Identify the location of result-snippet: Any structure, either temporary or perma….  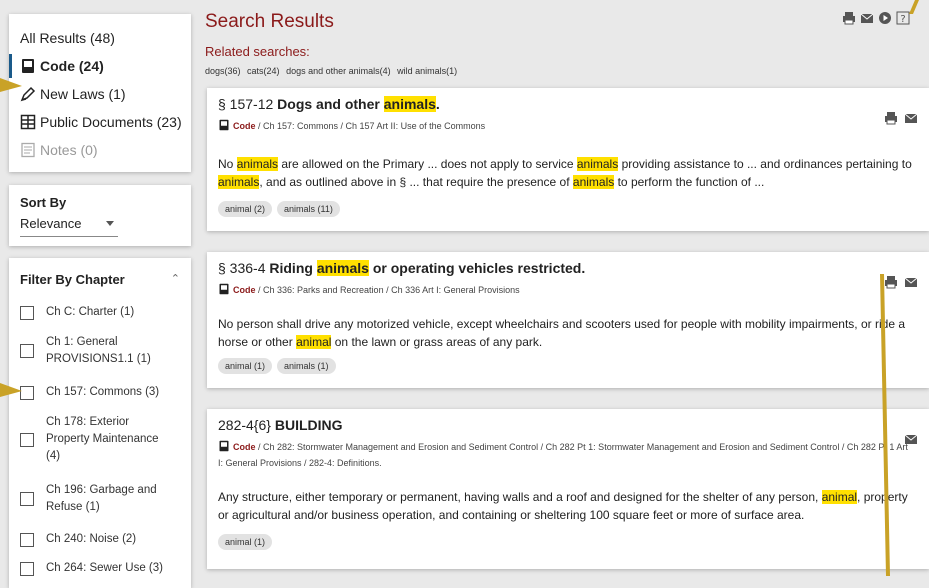
(563, 506).